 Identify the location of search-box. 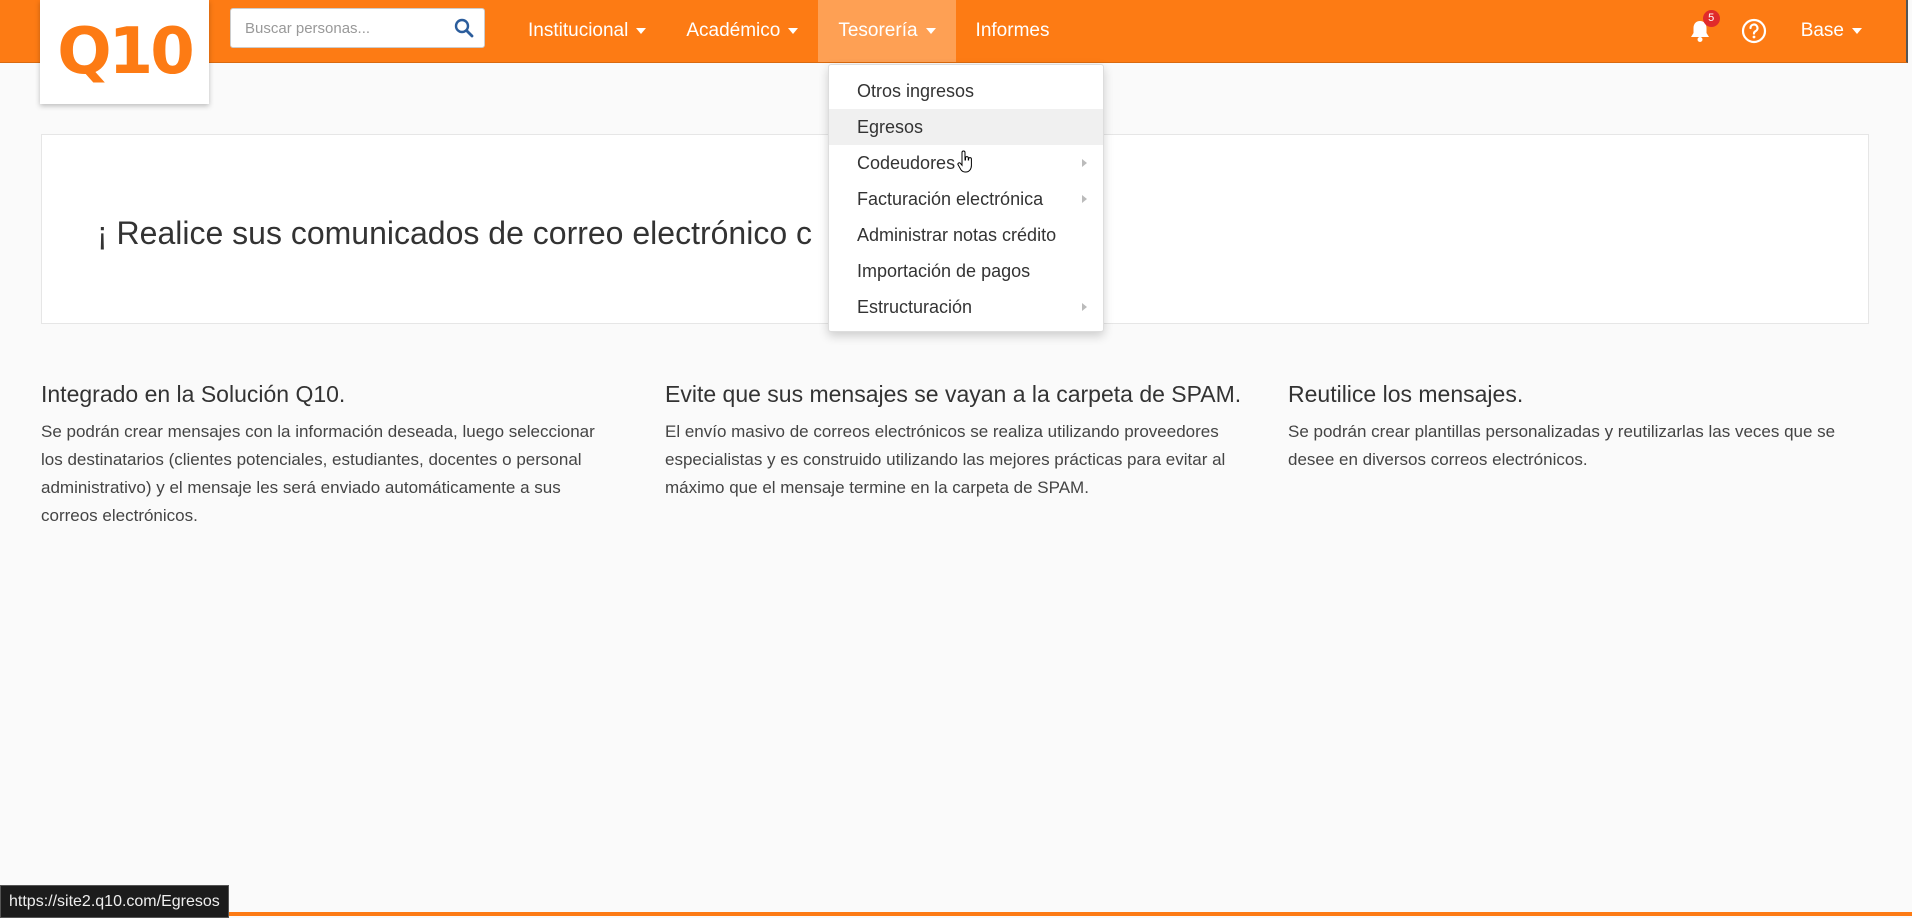
(357, 28).